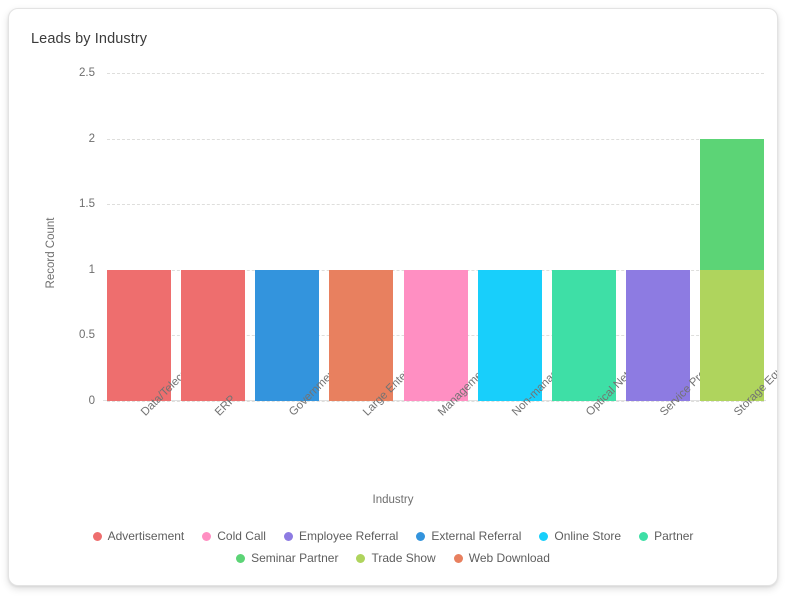  Describe the element at coordinates (241, 536) in the screenshot. I see `legend-item-label: Cold Call` at that location.